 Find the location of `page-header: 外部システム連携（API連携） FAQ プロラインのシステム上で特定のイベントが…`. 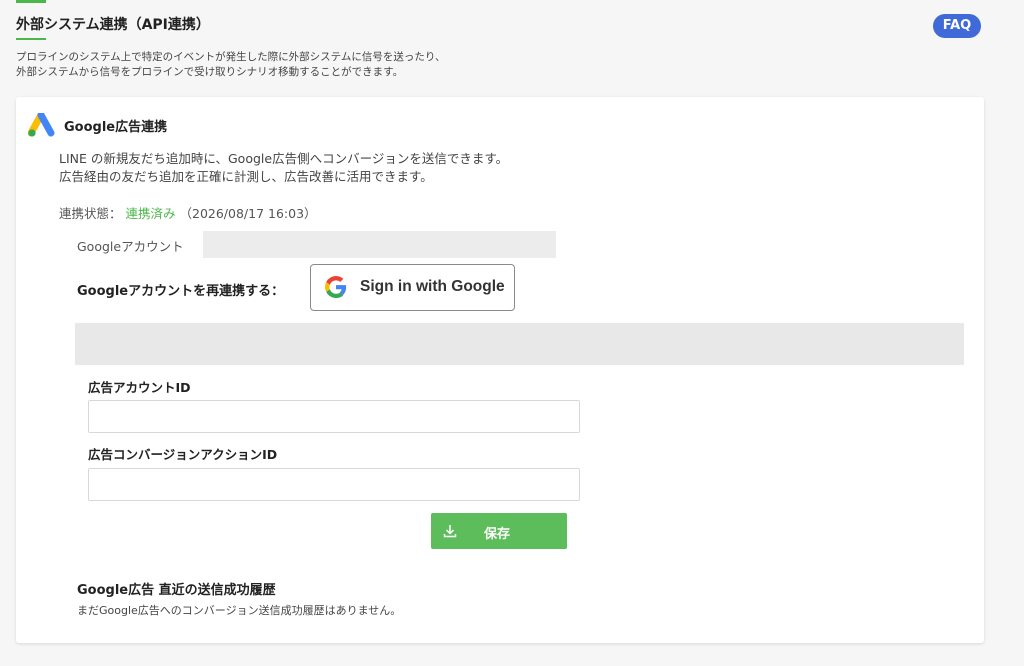

page-header: 外部システム連携（API連携） FAQ プロラインのシステム上で特定のイベントが… is located at coordinates (512, 45).